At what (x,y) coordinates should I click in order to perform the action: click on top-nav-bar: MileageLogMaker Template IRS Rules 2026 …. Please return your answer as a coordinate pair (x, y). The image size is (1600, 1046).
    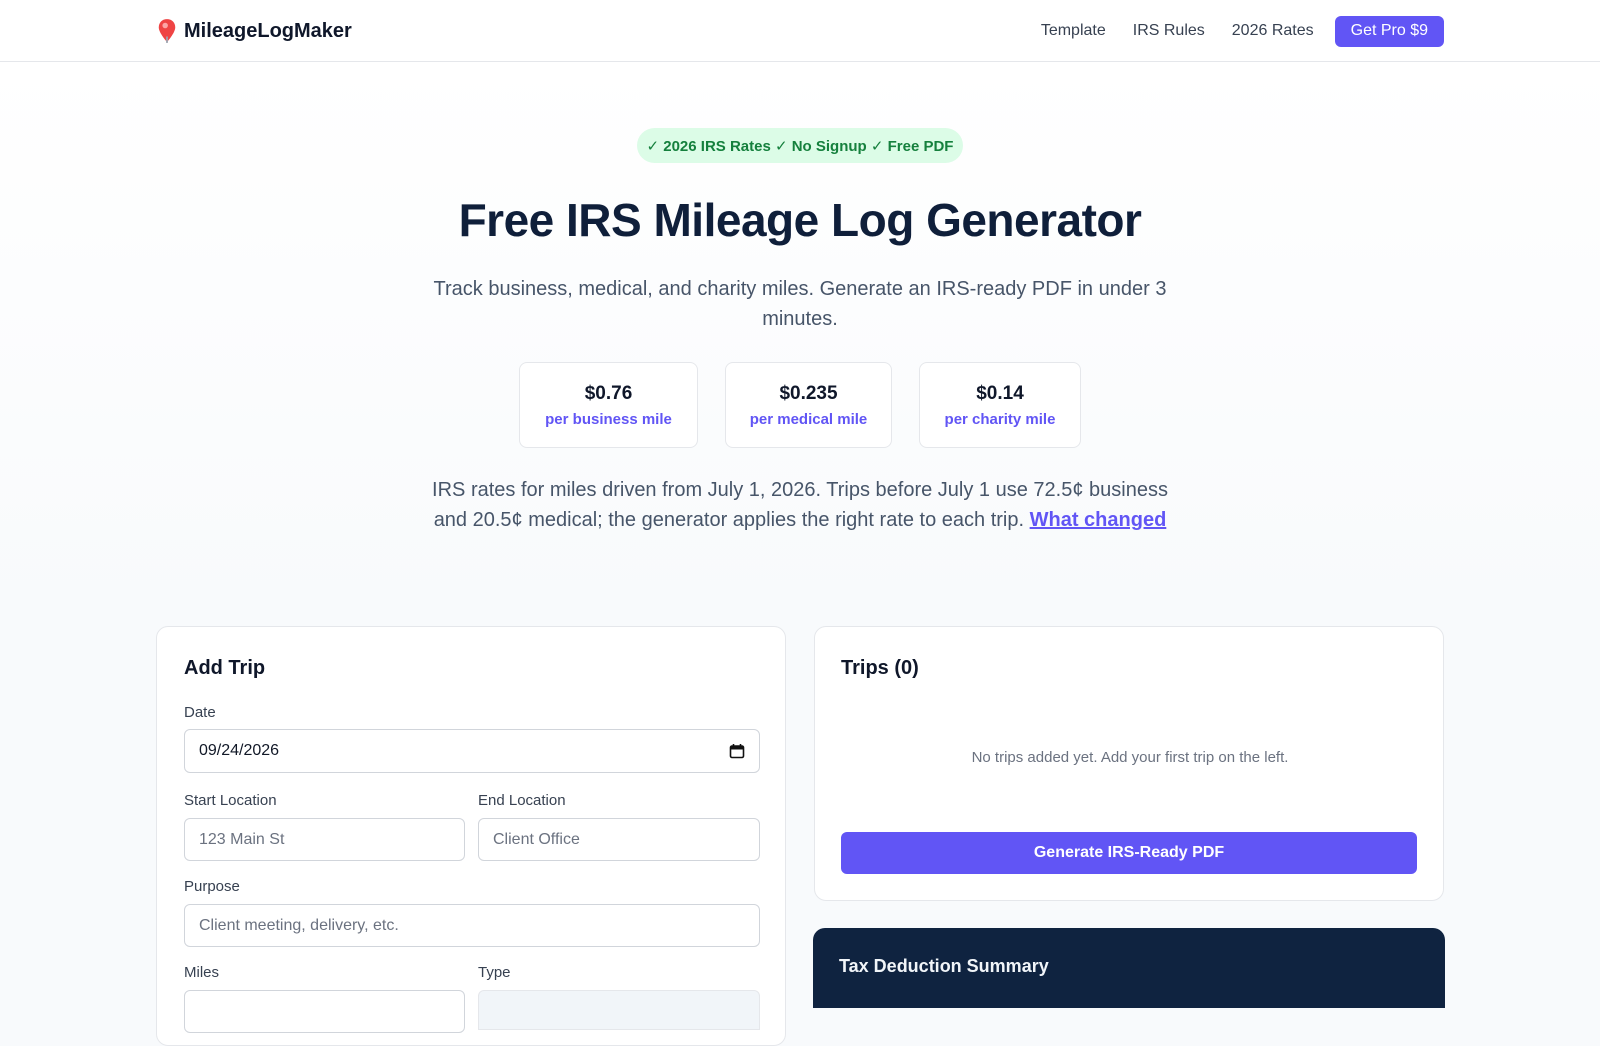
    Looking at the image, I should click on (800, 31).